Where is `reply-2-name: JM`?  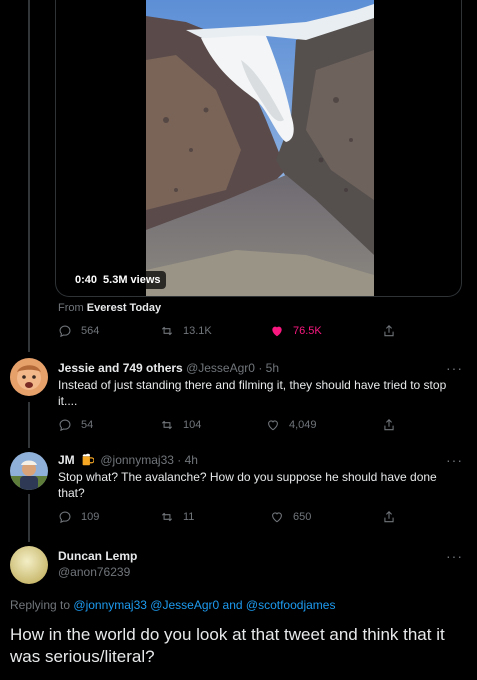 reply-2-name: JM is located at coordinates (66, 460).